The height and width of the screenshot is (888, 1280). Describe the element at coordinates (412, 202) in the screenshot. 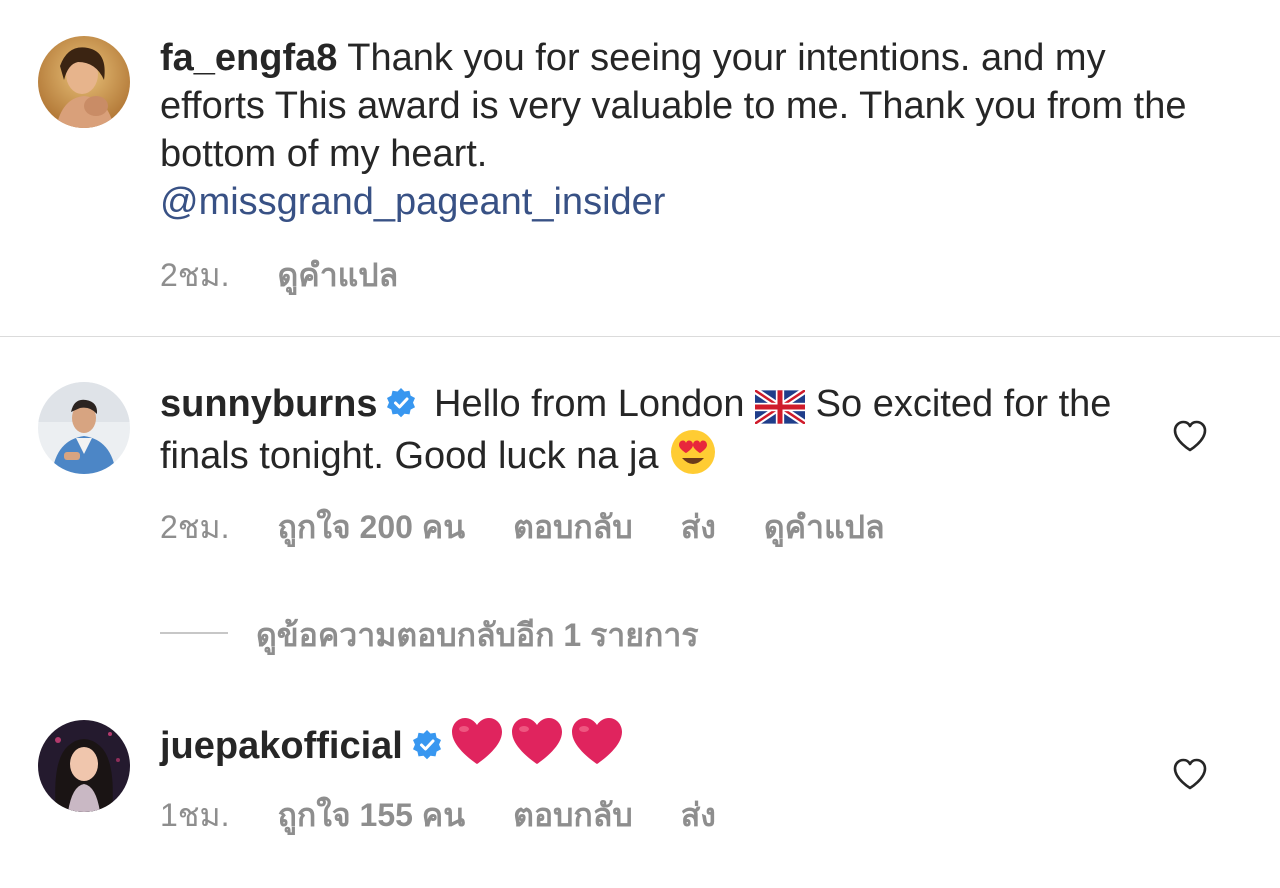

I see `mention-link: @missgrand_pageant_insider` at that location.